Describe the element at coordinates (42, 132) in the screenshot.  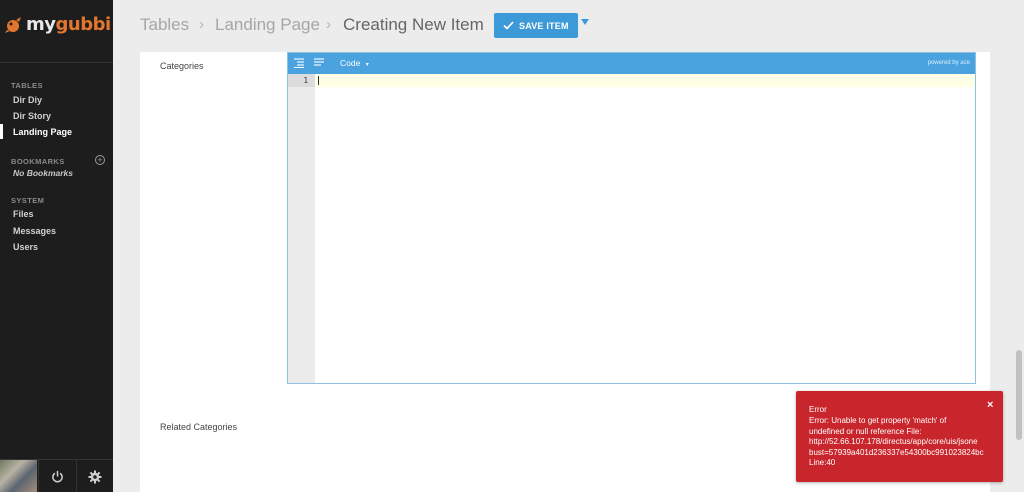
I see `sidebar-item-landing-page: Landing Page` at that location.